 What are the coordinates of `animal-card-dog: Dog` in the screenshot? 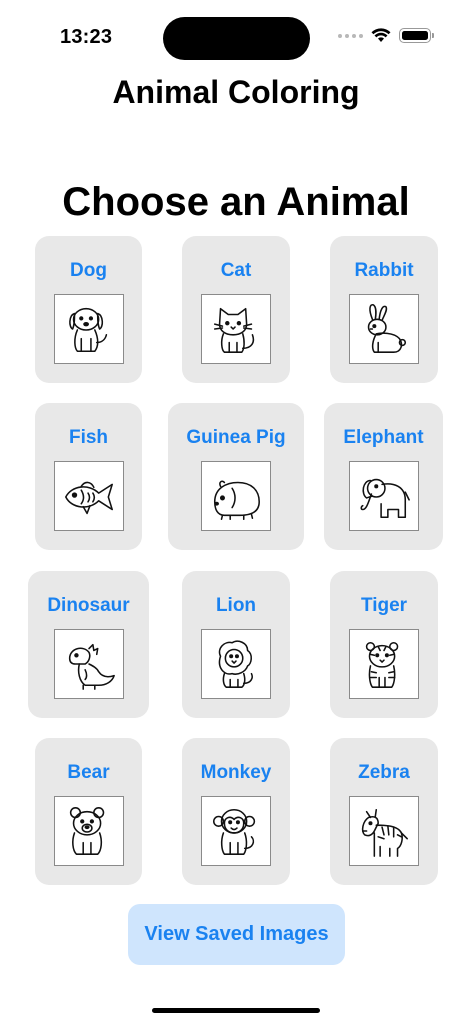 It's located at (88, 309).